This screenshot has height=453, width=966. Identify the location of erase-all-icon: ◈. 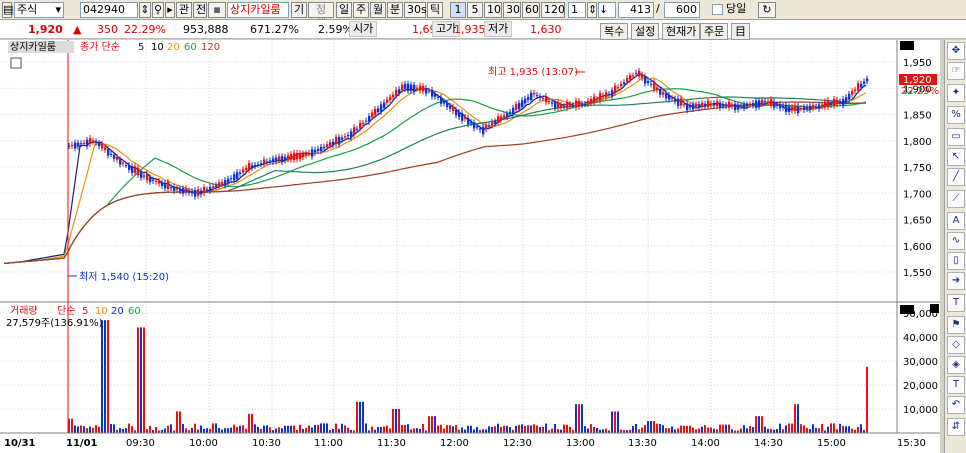
(956, 365).